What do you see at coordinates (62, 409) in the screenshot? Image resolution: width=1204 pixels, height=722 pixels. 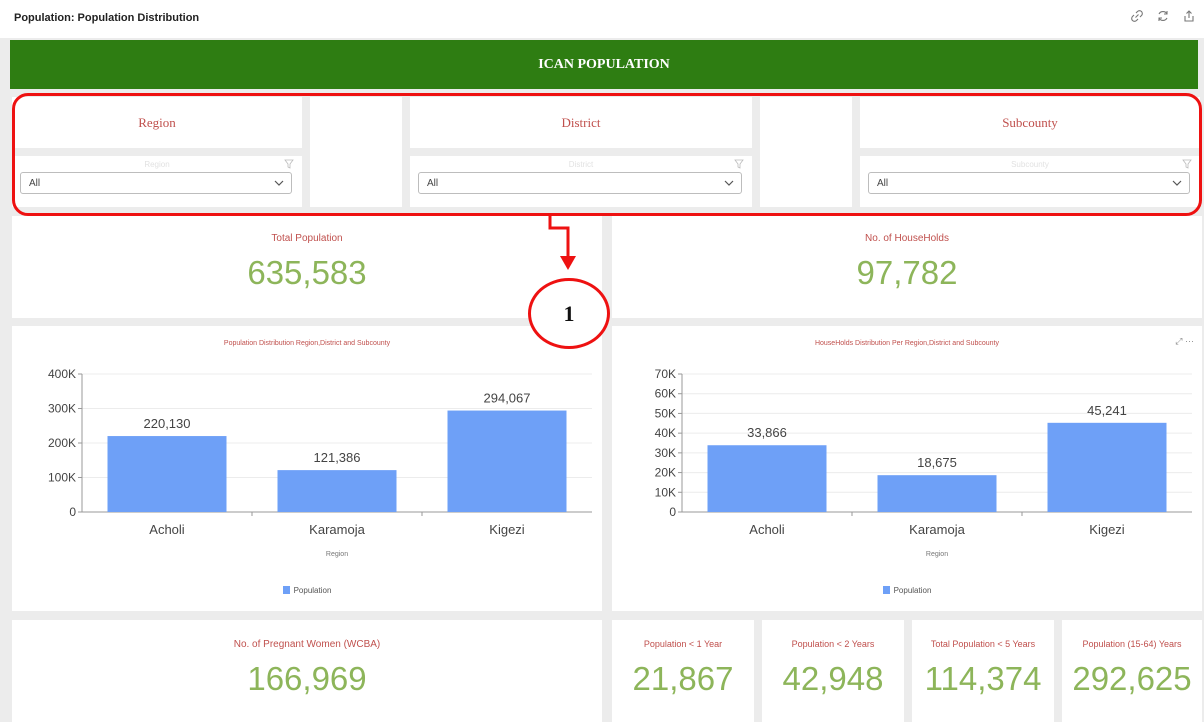 I see `y-tick-label: 300K` at bounding box center [62, 409].